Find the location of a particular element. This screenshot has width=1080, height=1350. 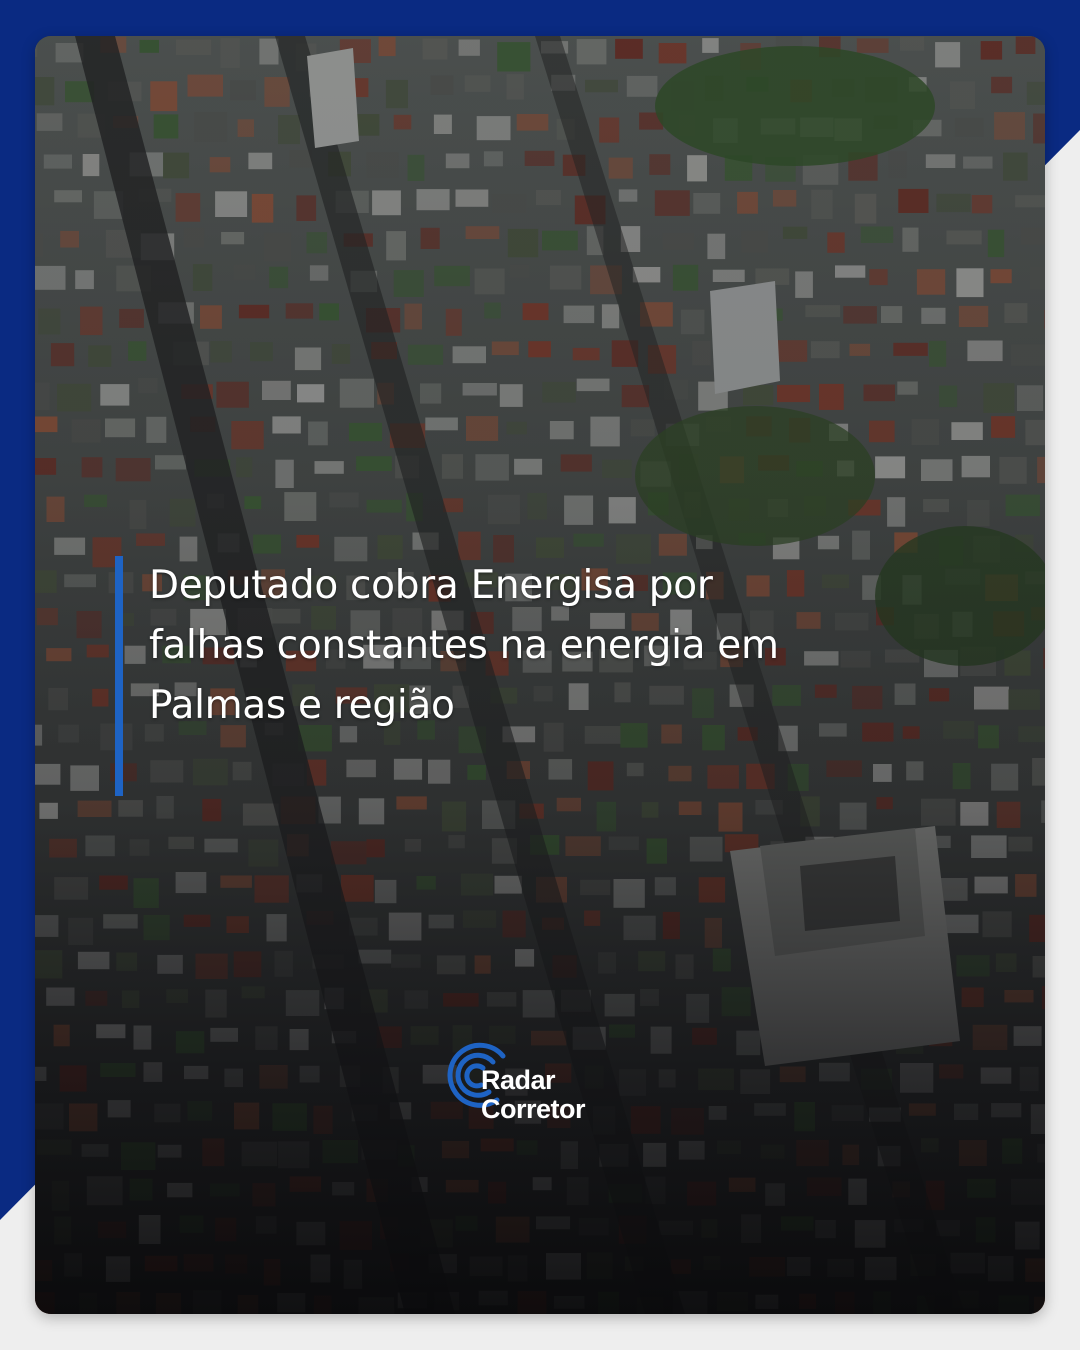

logo-word-corretor: Corretor is located at coordinates (533, 1109).